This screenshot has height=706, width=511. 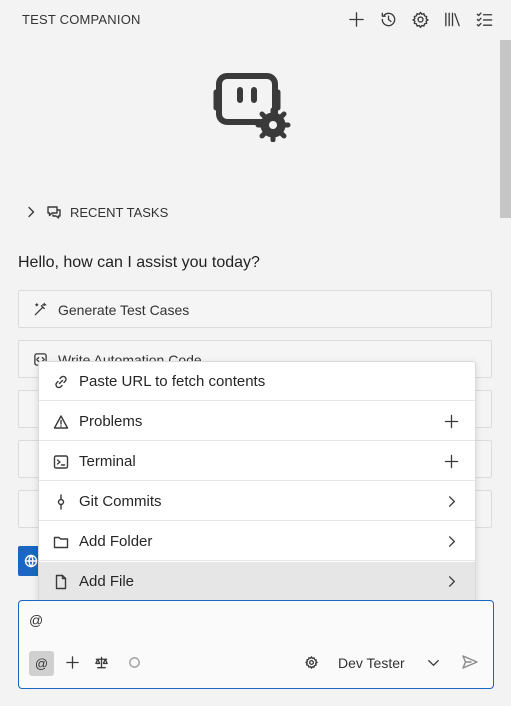 What do you see at coordinates (433, 662) in the screenshot?
I see `chevron-down-icon` at bounding box center [433, 662].